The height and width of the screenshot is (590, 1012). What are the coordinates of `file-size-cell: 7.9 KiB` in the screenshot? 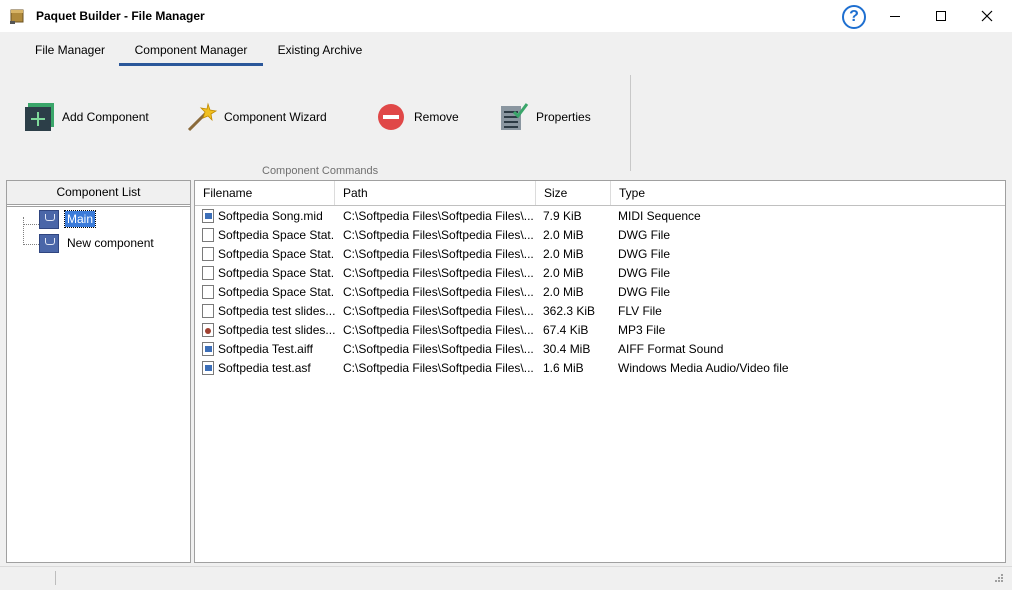 It's located at (562, 216).